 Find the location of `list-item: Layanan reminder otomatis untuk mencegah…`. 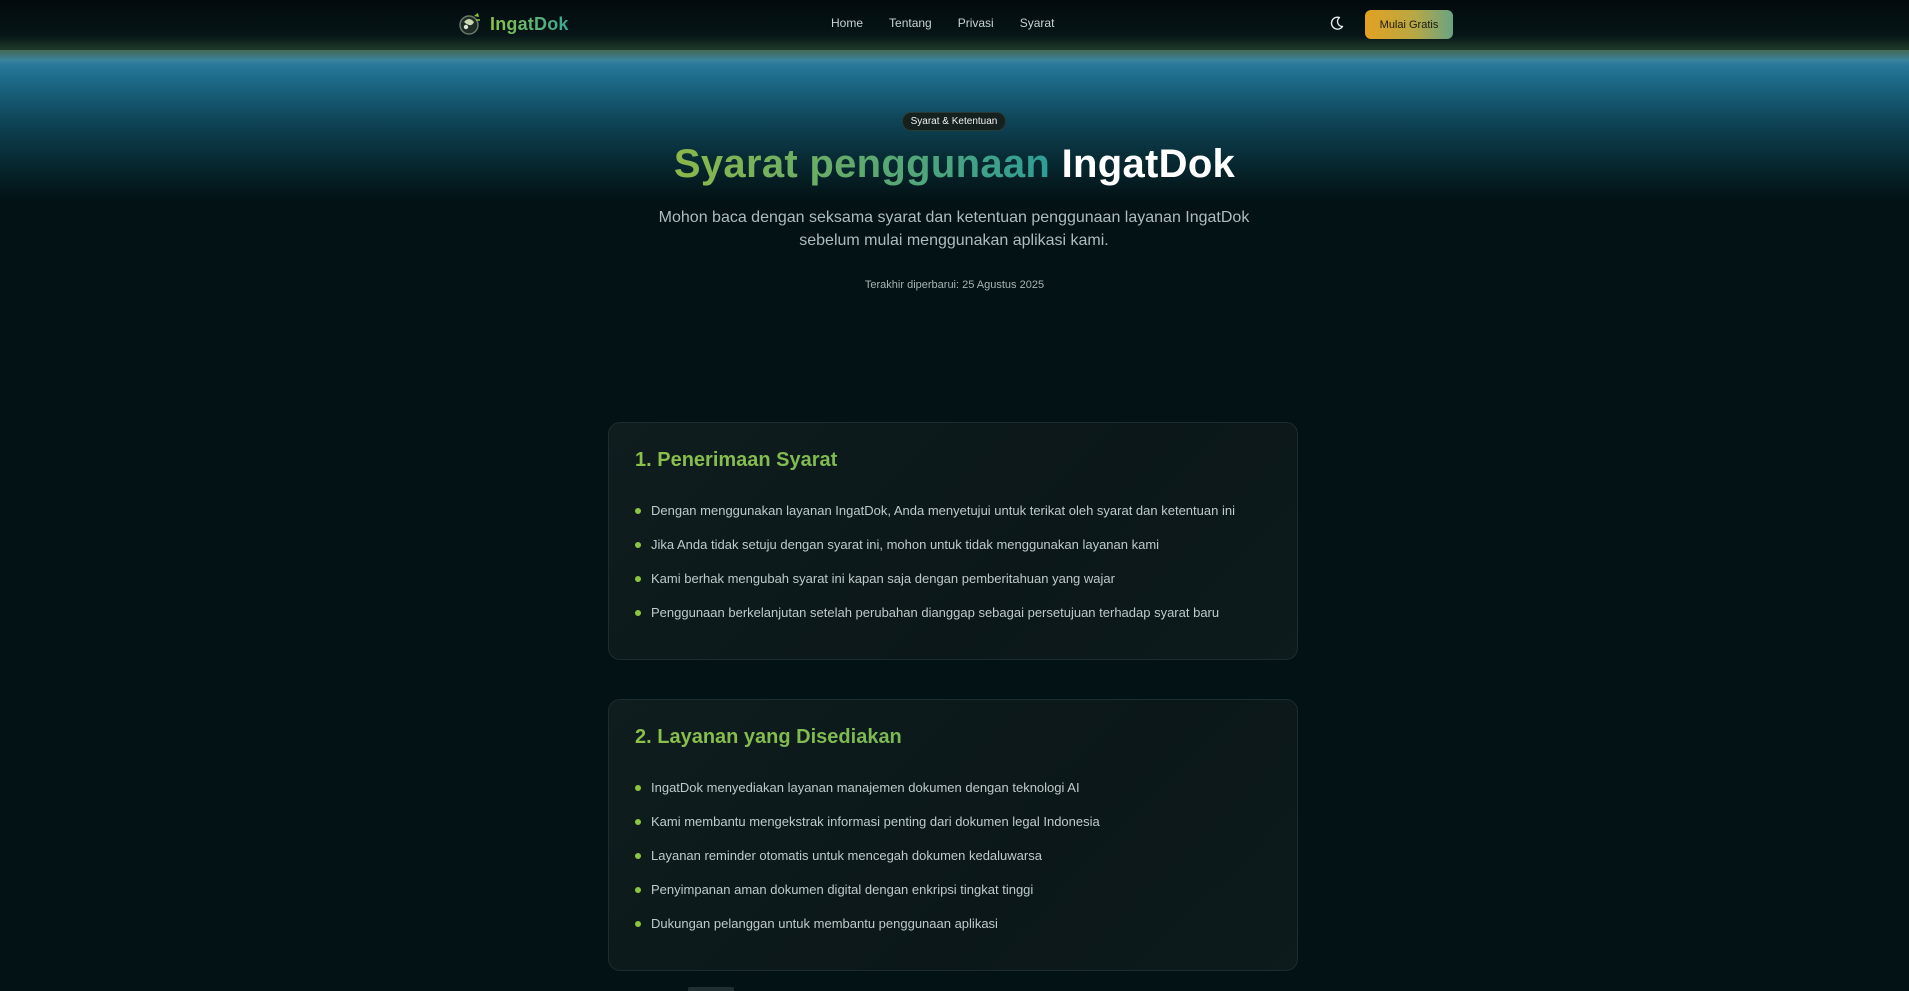

list-item: Layanan reminder otomatis untuk mencegah… is located at coordinates (953, 865).